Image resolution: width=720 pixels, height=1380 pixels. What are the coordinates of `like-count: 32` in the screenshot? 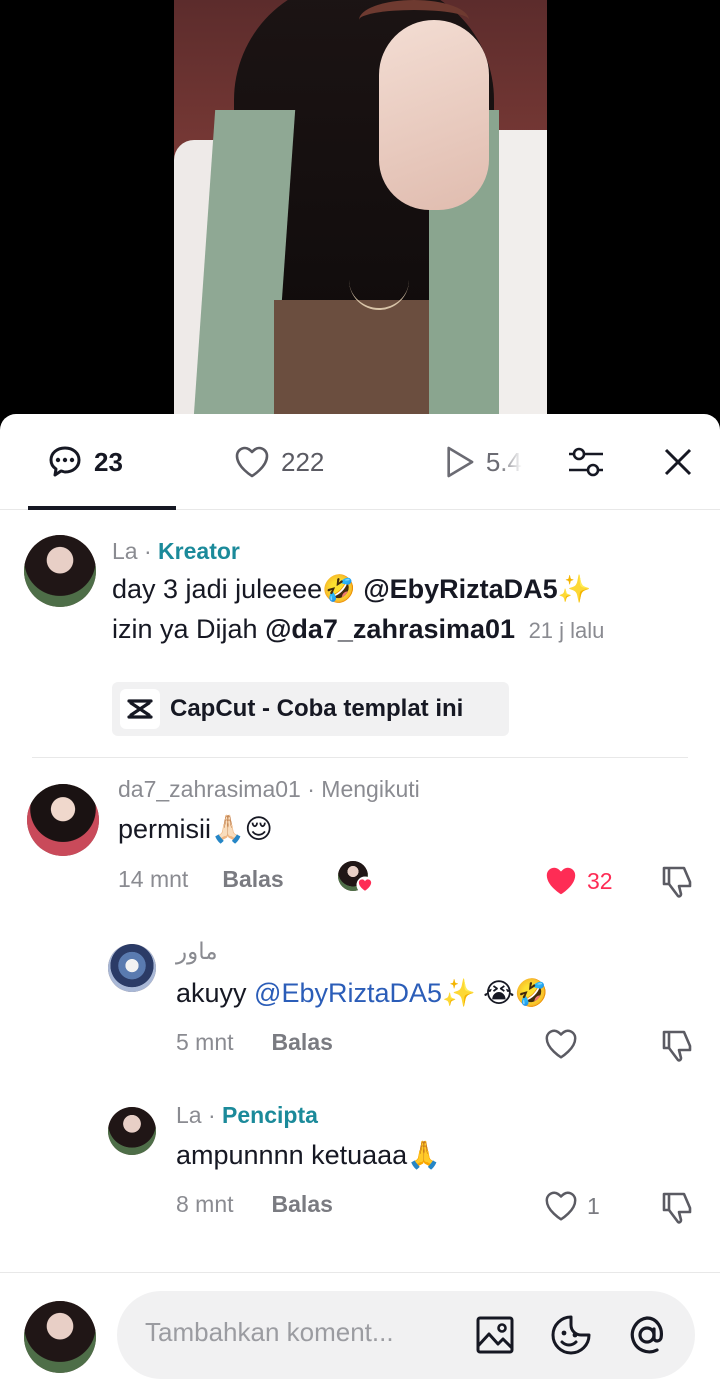 It's located at (600, 880).